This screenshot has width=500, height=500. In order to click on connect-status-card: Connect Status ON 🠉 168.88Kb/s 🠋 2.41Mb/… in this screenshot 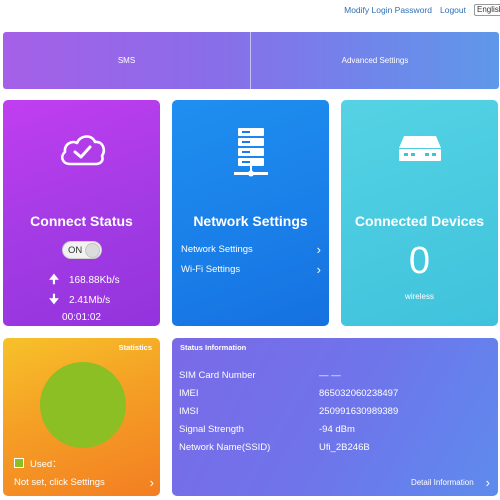, I will do `click(81, 213)`.